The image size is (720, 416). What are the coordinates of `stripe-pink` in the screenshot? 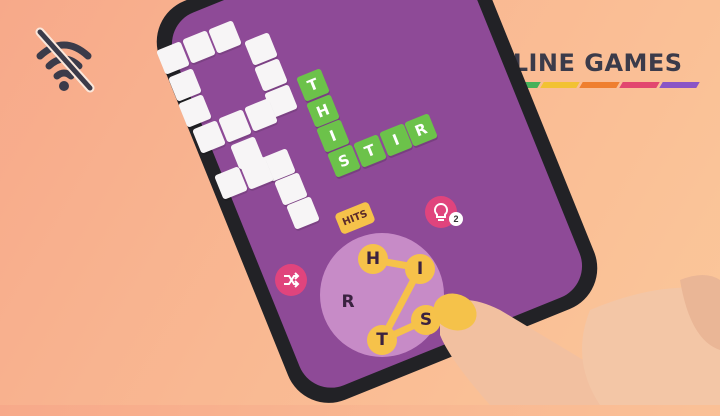 It's located at (639, 85).